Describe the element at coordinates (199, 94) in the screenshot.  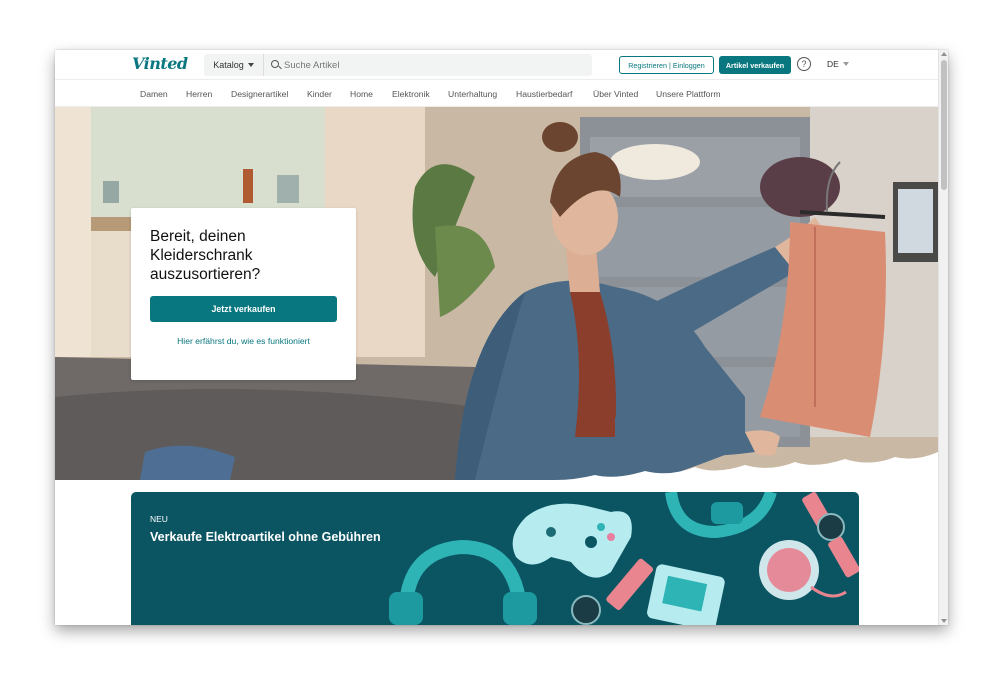
I see `nav-item-herren: Herren` at that location.